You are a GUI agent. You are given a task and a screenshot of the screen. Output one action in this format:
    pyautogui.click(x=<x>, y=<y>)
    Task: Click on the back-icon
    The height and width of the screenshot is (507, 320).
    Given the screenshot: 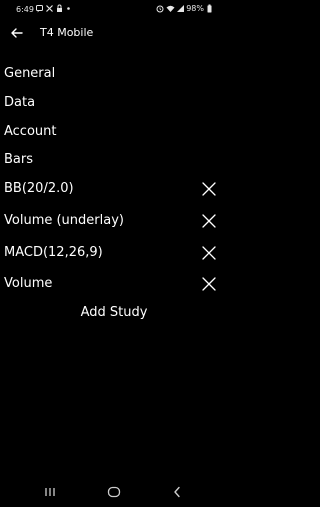 What is the action you would take?
    pyautogui.click(x=177, y=492)
    